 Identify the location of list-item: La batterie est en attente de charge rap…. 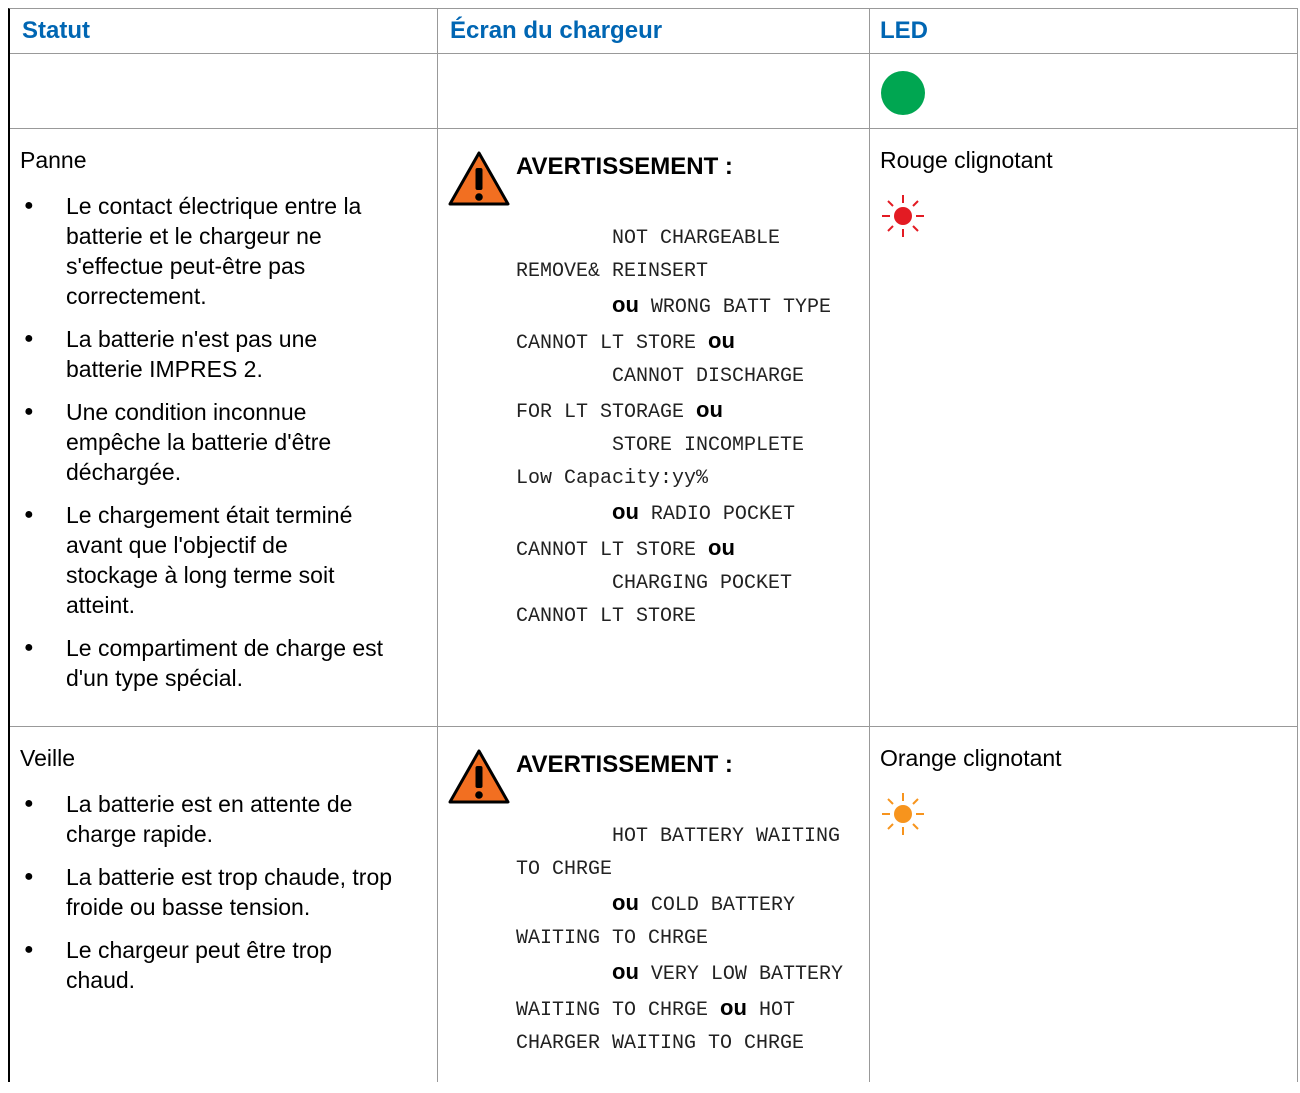
(213, 819).